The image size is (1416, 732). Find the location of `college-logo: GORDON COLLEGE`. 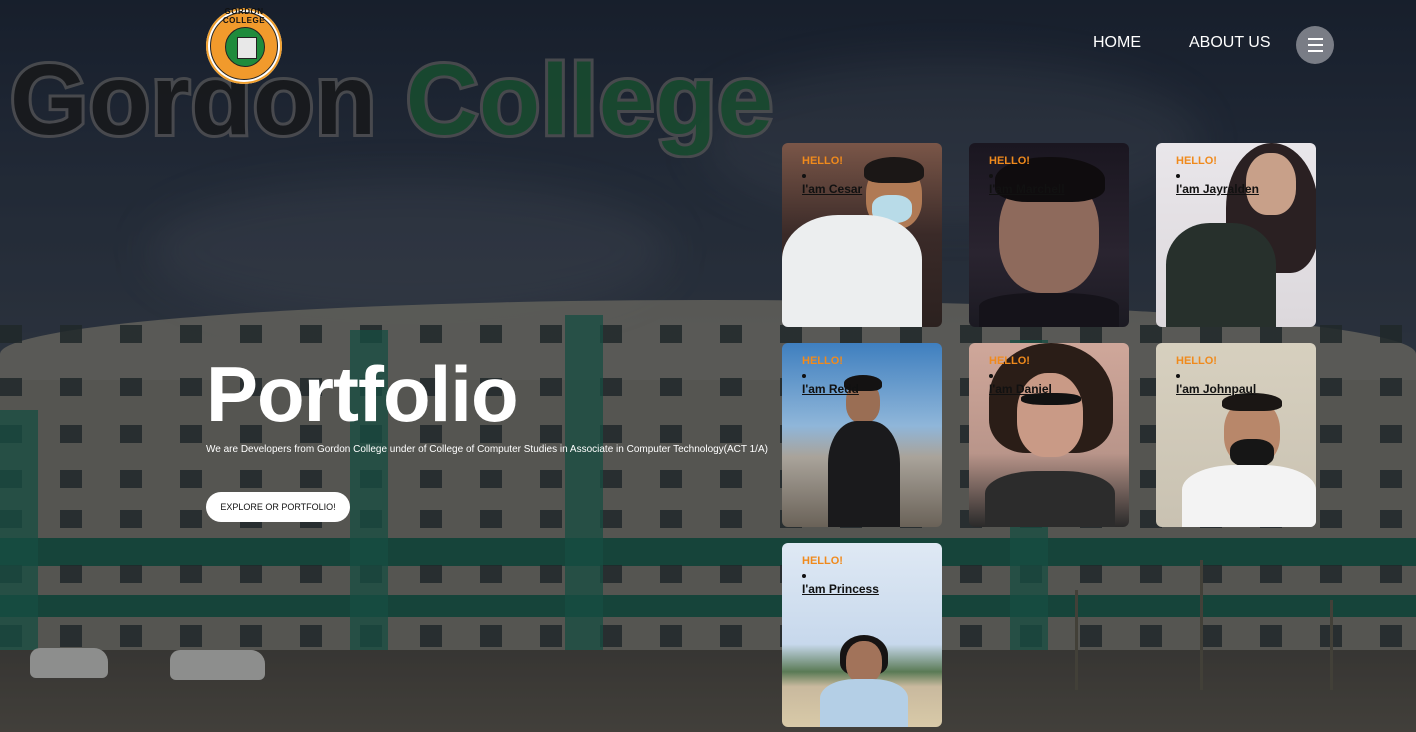

college-logo: GORDON COLLEGE is located at coordinates (244, 45).